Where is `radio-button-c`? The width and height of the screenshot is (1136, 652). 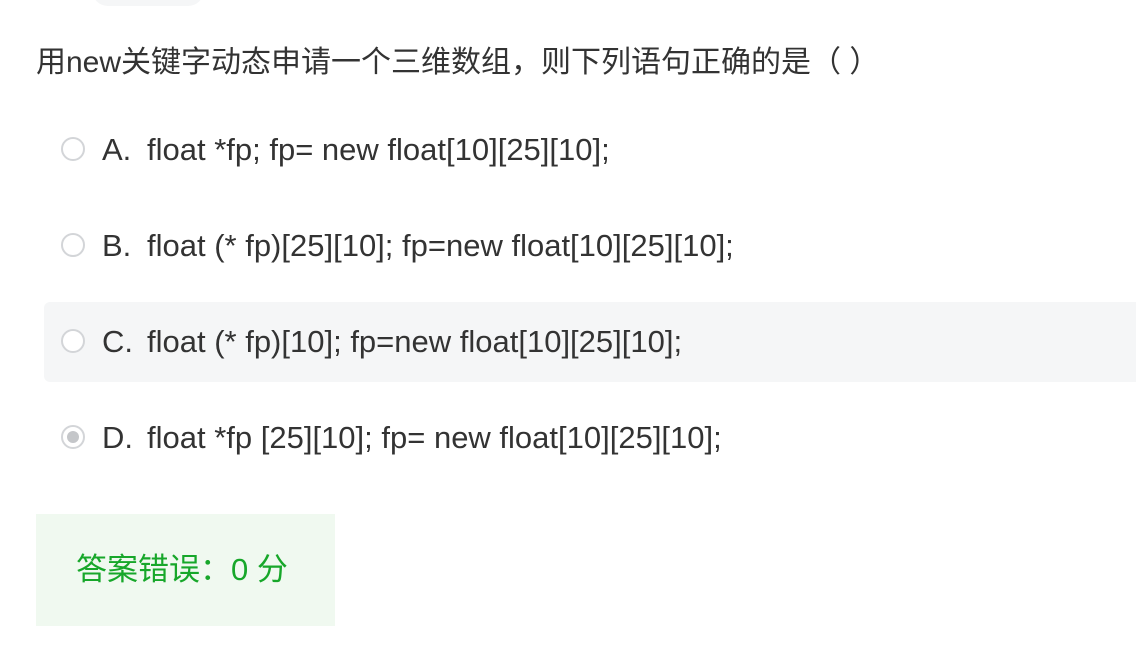 radio-button-c is located at coordinates (73, 341).